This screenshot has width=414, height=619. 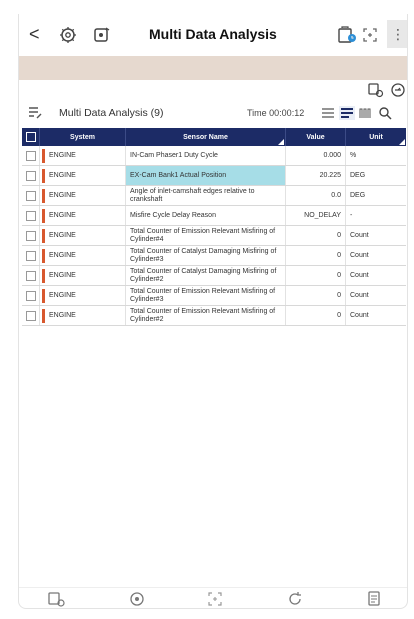 I want to click on sub-toolbar, so click(x=213, y=90).